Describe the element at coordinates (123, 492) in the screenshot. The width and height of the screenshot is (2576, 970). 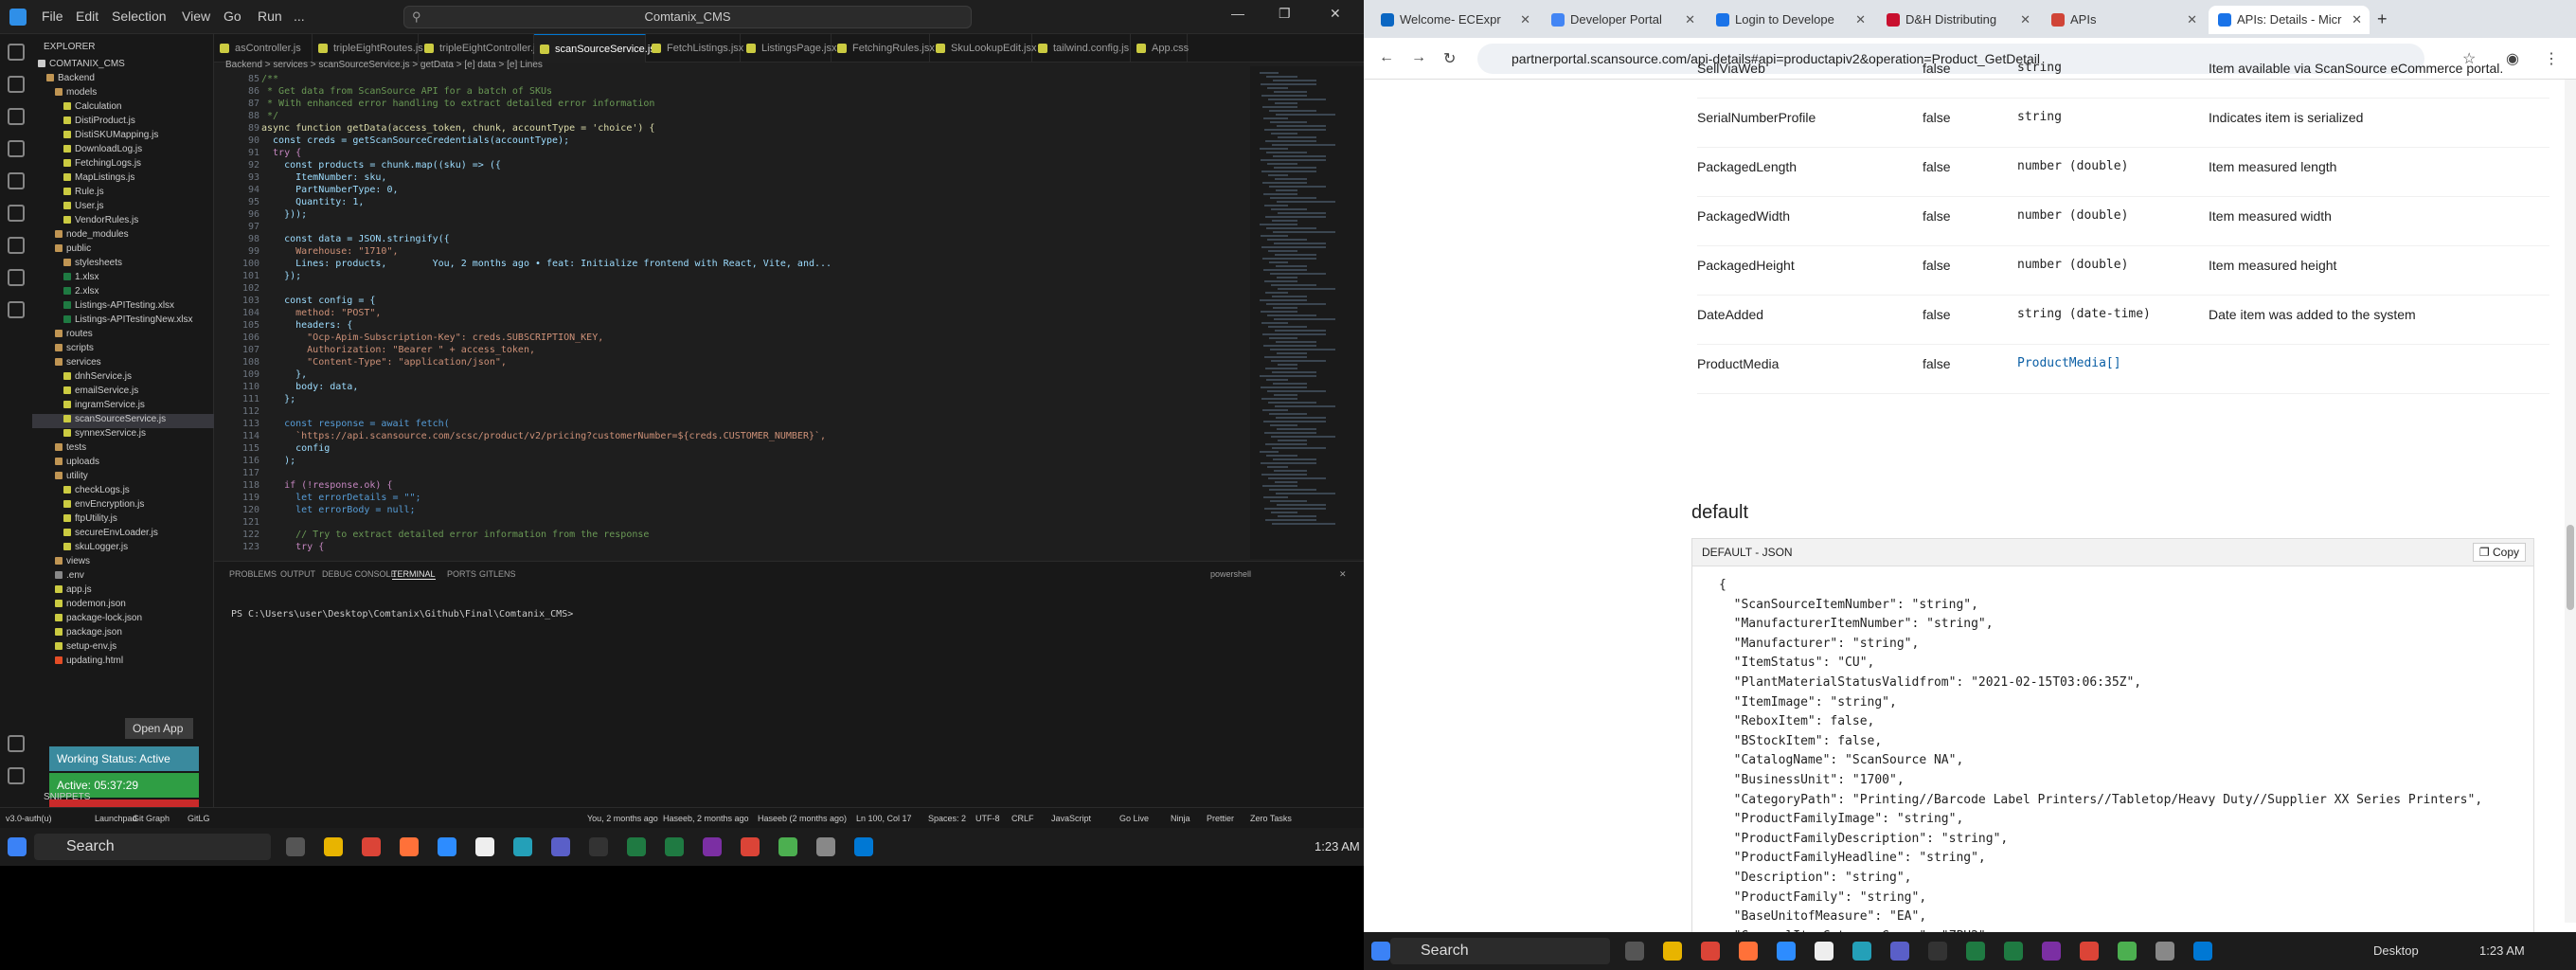
I see `tree-file: checkLogs.js` at that location.